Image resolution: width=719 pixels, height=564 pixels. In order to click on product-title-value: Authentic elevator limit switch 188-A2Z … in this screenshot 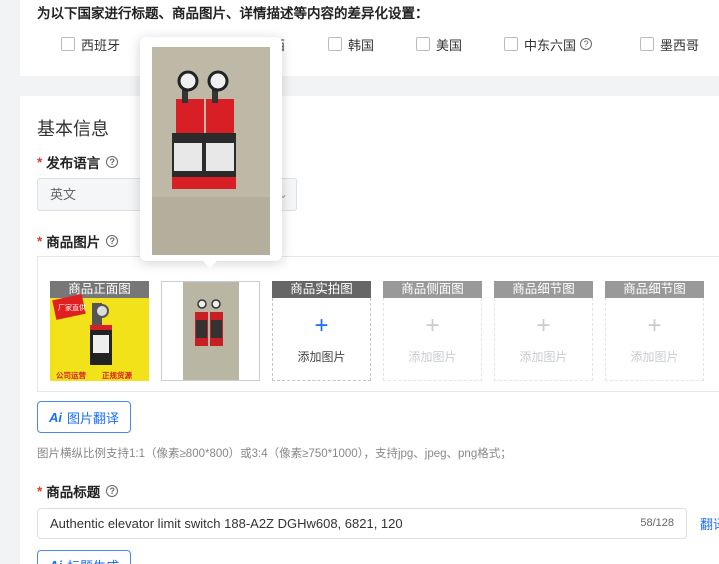, I will do `click(226, 523)`.